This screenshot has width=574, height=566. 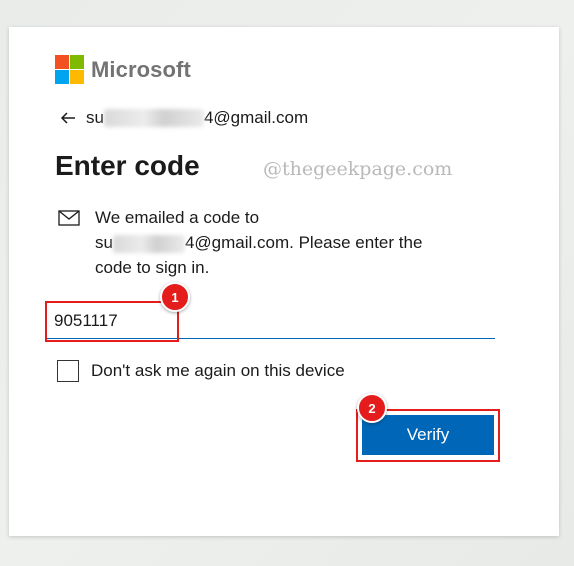 I want to click on logo-square-green, so click(x=77, y=62).